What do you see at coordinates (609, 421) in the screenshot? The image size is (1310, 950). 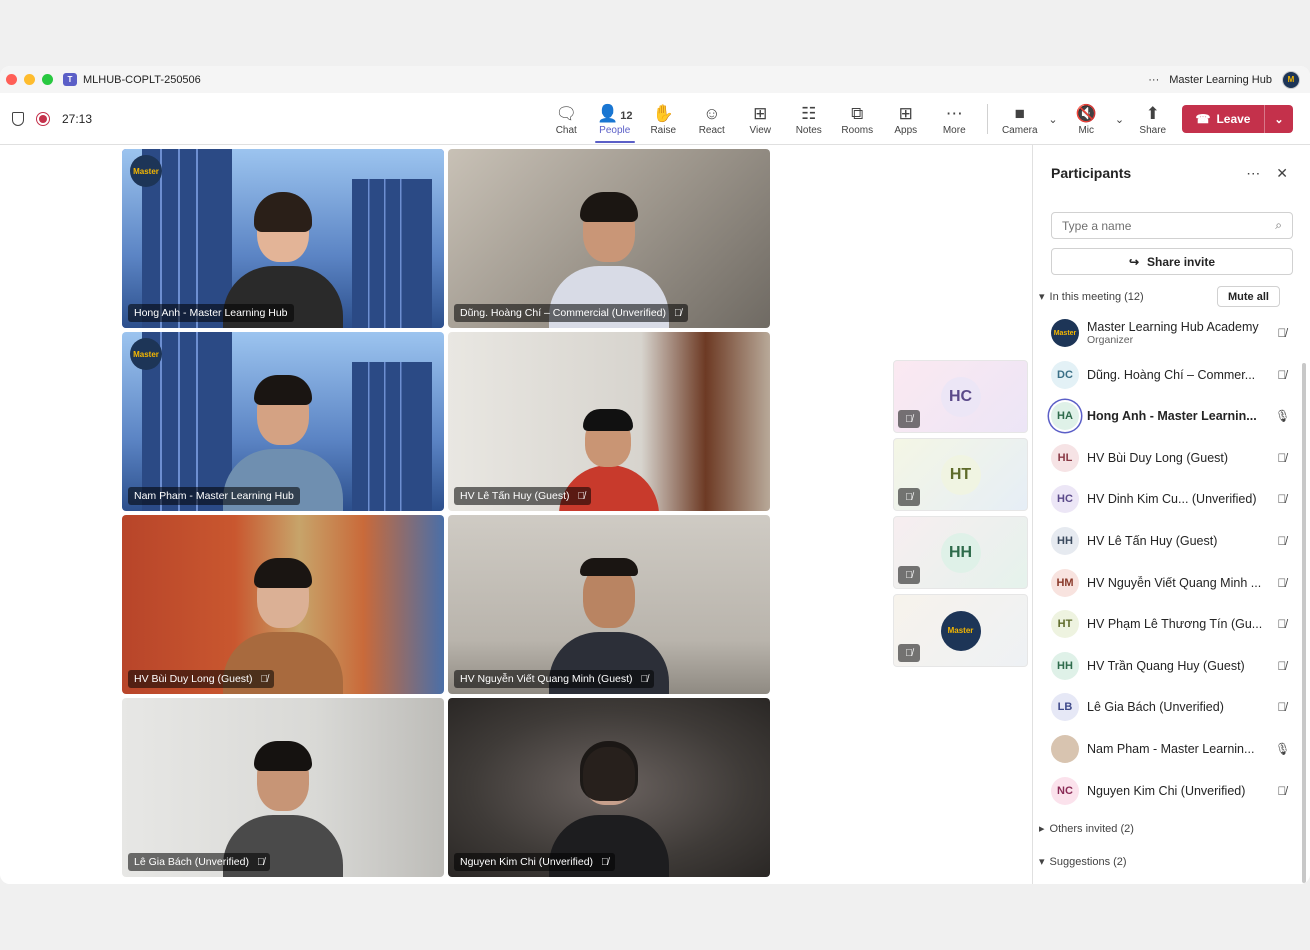 I see `video-tile: HV Lê Tấn Huy (Guest) 🎙̸` at bounding box center [609, 421].